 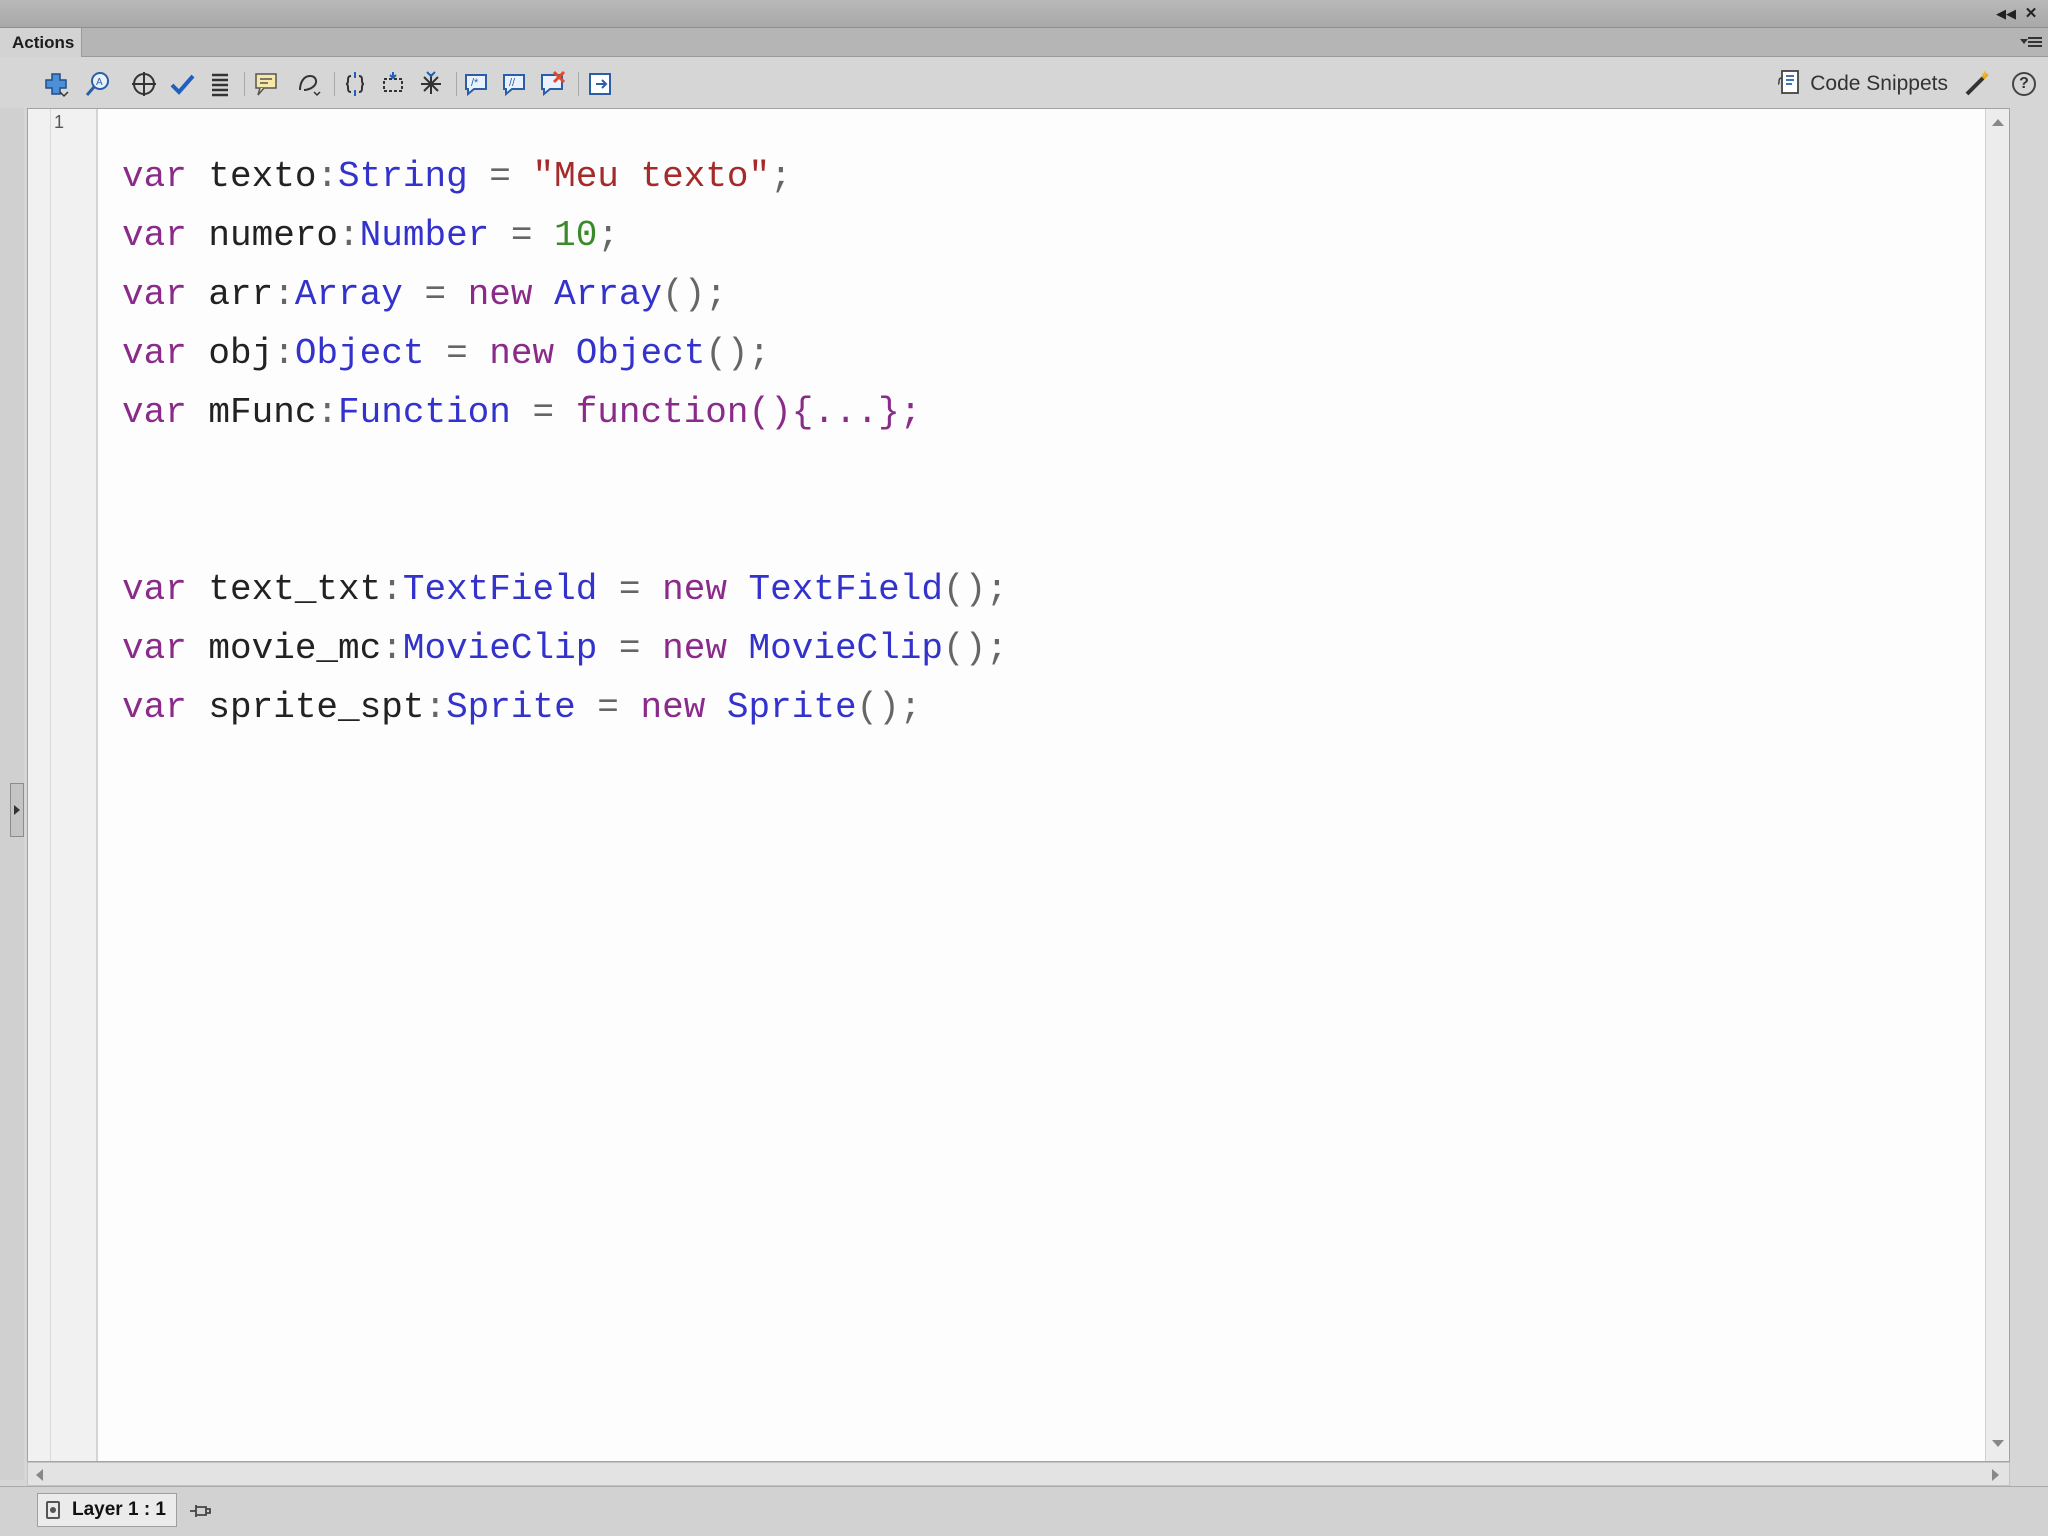 I want to click on add-new-item-icon, so click(x=56, y=84).